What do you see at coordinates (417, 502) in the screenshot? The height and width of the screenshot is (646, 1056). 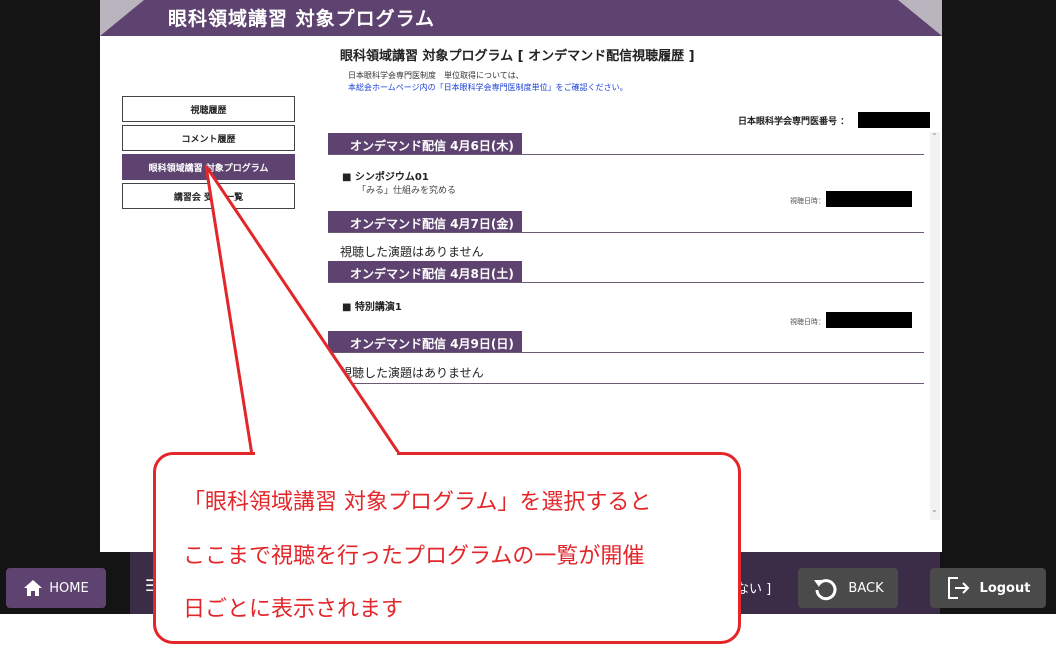 I see `callout-text-line1: 「眼科領域講習 対象プログラム」を選択すると` at bounding box center [417, 502].